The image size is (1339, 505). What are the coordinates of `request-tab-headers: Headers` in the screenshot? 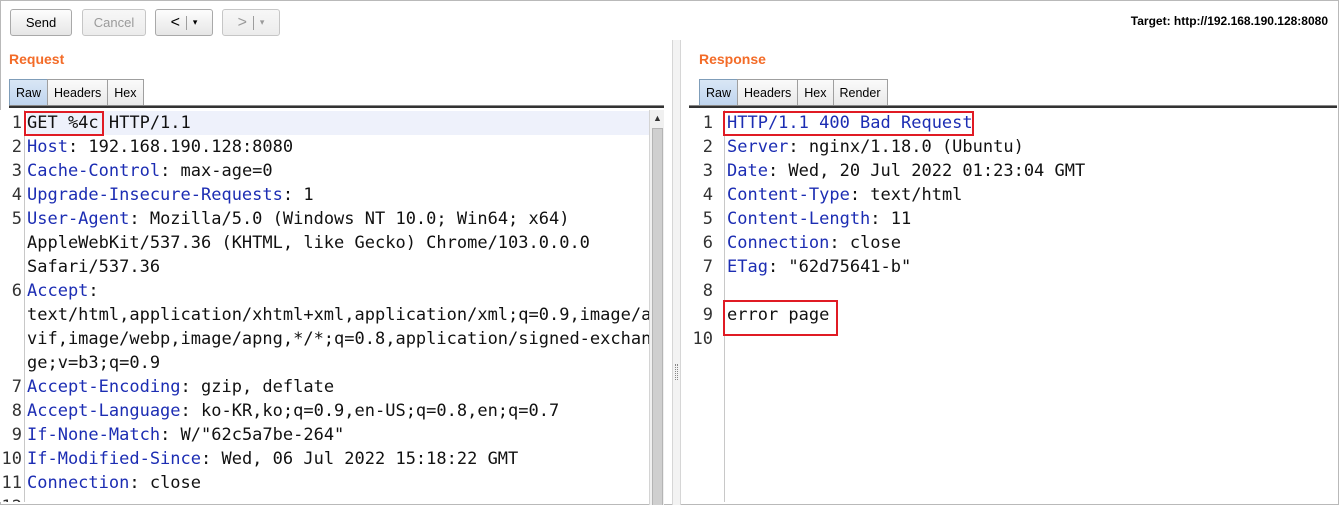 It's located at (78, 92).